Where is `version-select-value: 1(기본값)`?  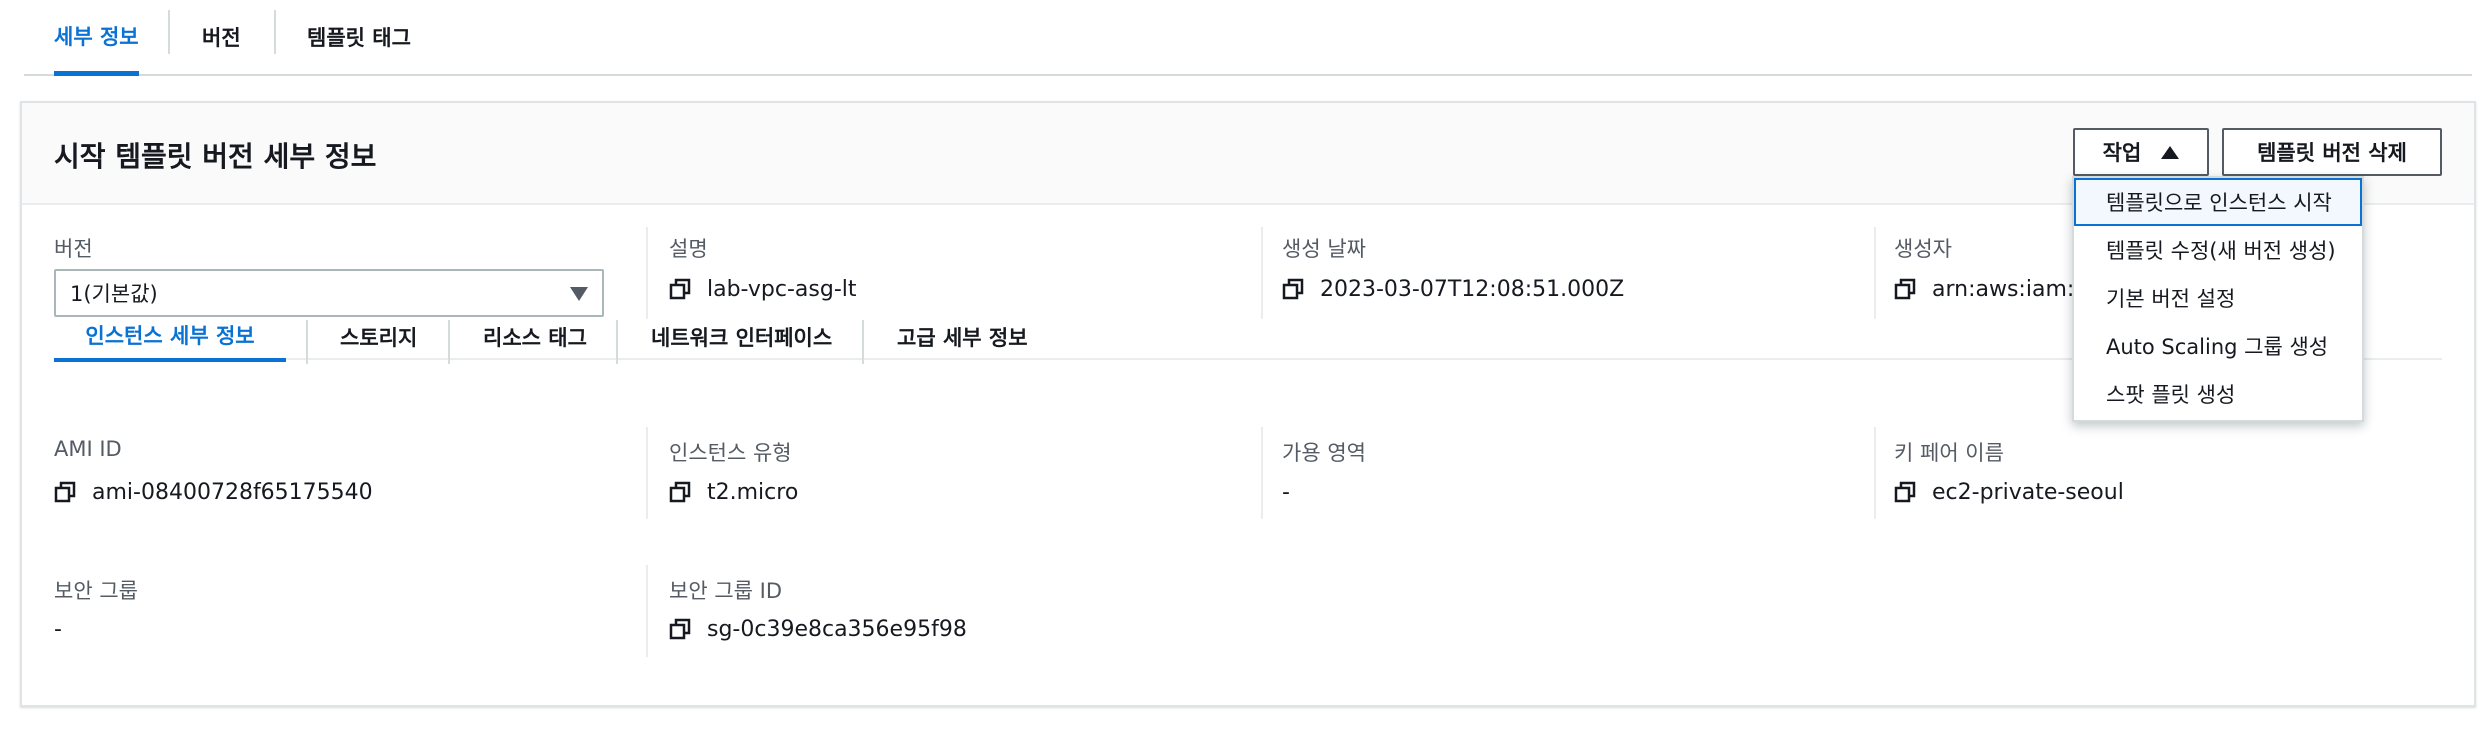 version-select-value: 1(기본값) is located at coordinates (114, 294).